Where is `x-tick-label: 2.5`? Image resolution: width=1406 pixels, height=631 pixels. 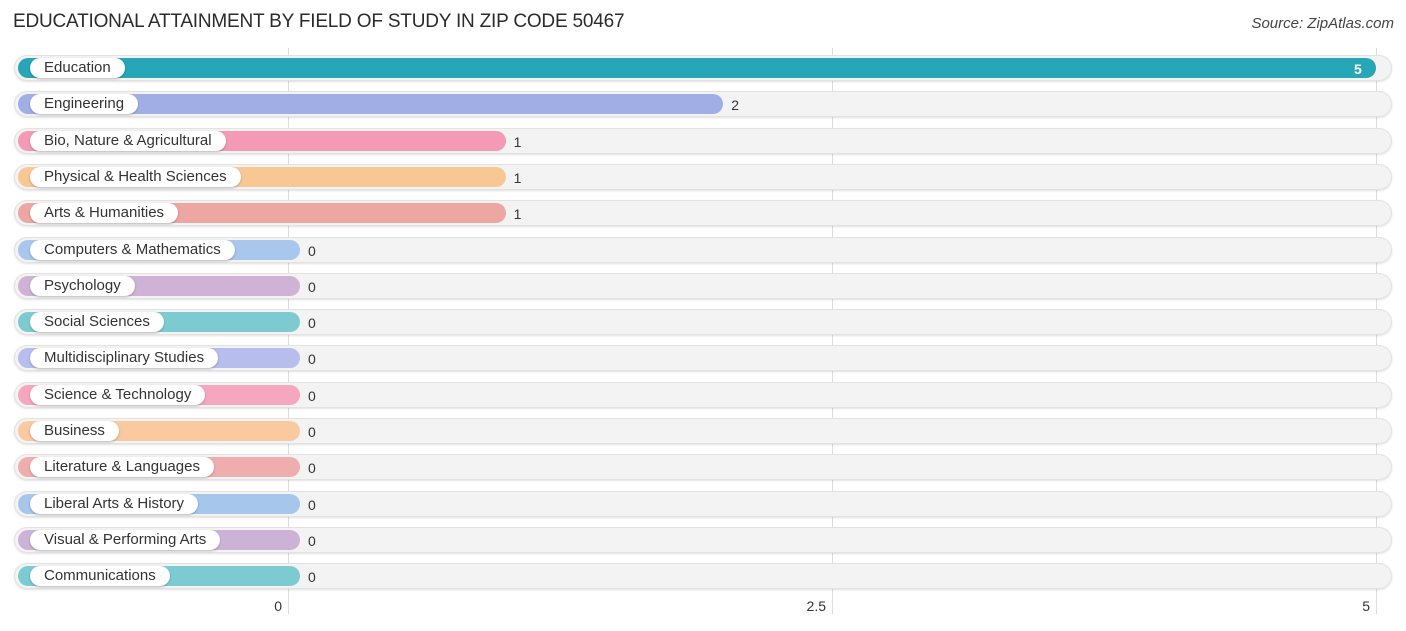
x-tick-label: 2.5 is located at coordinates (816, 606).